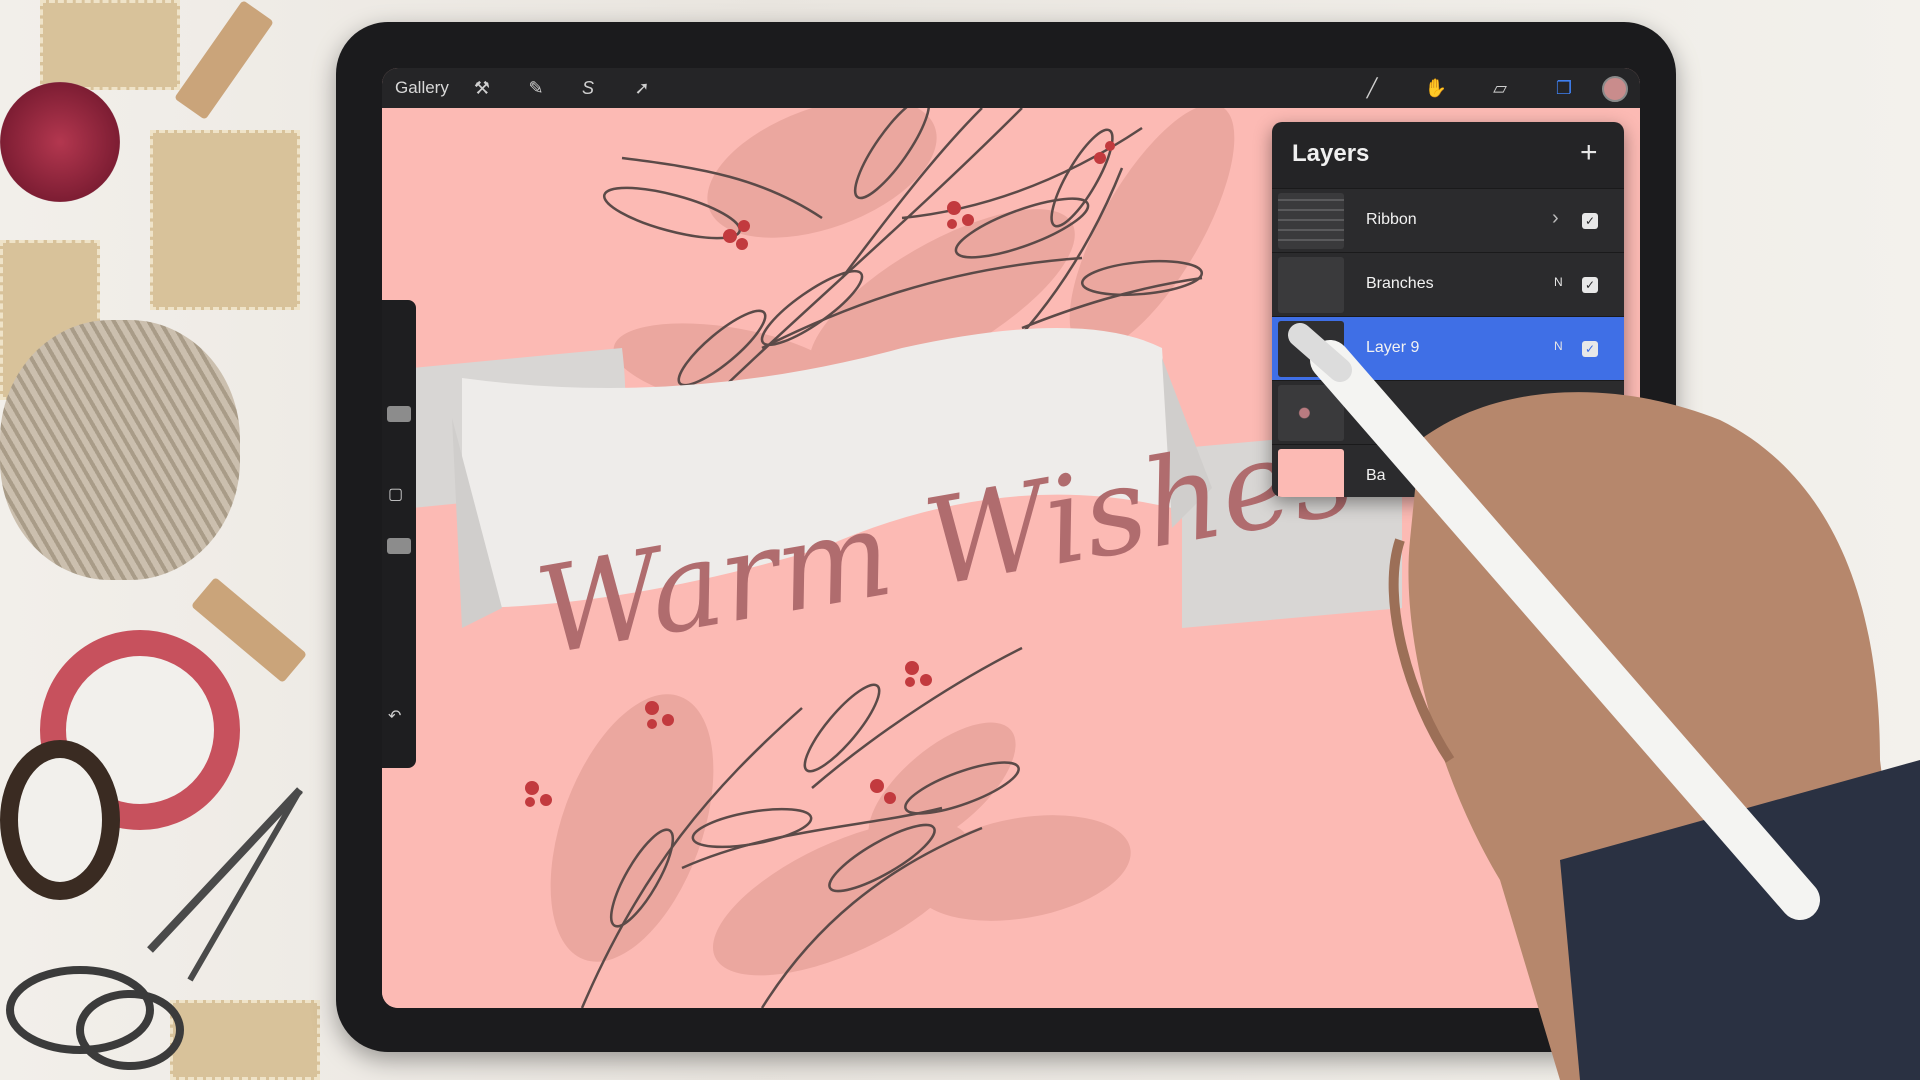  What do you see at coordinates (1615, 89) in the screenshot?
I see `color-swatch-button` at bounding box center [1615, 89].